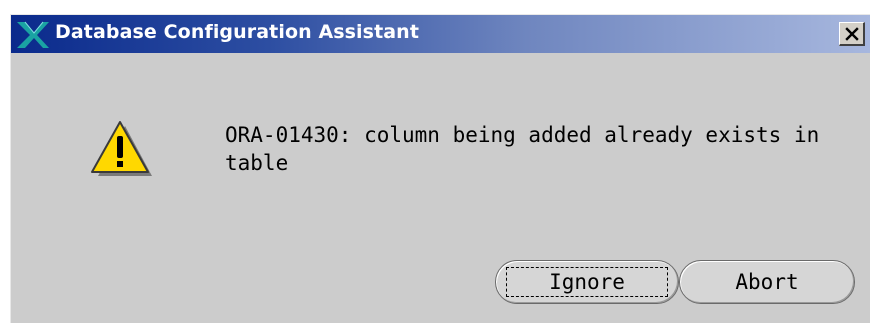 The image size is (870, 323). I want to click on ignore-button: Ignore, so click(587, 282).